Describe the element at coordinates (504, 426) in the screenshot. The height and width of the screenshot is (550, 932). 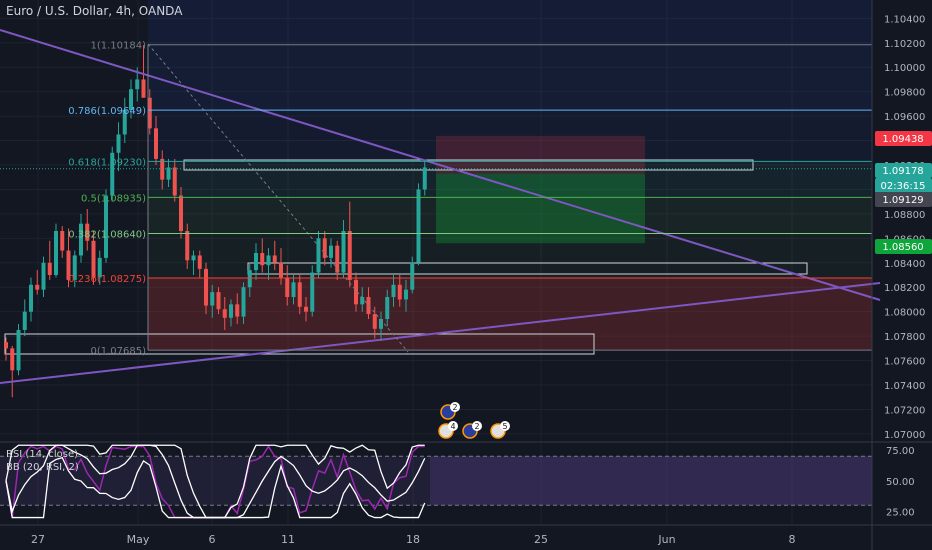
I see `event-count-label: 5` at that location.